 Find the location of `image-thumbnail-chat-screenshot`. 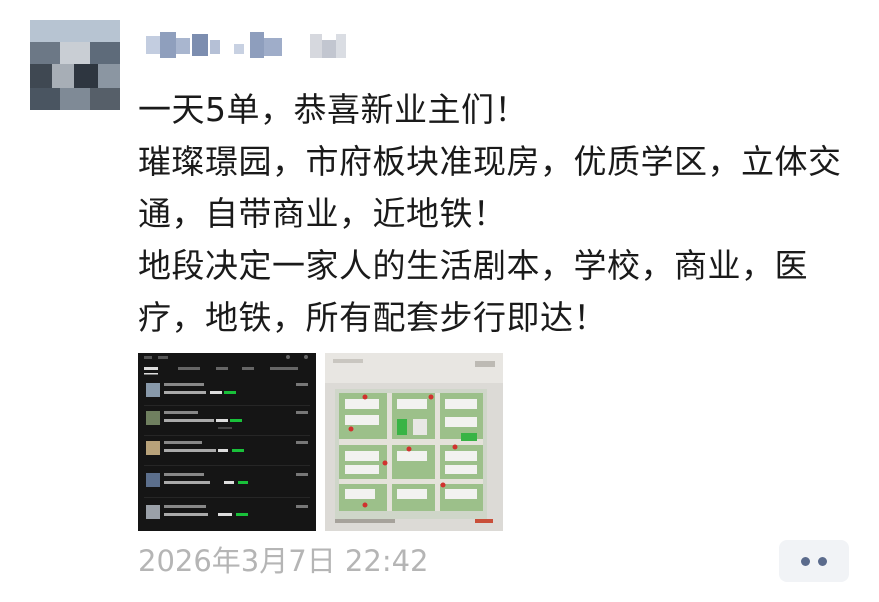

image-thumbnail-chat-screenshot is located at coordinates (227, 442).